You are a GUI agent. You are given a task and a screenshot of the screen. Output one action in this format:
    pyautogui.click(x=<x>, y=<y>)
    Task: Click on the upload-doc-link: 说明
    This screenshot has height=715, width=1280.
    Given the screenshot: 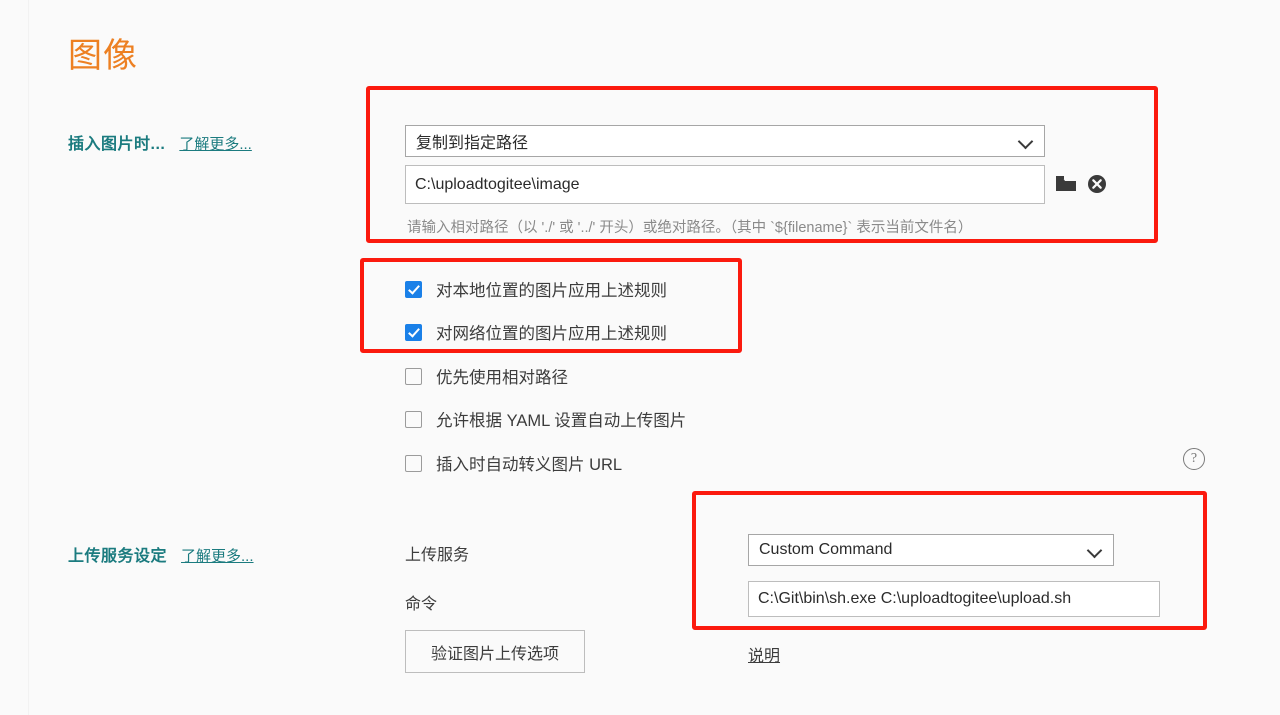 What is the action you would take?
    pyautogui.click(x=764, y=654)
    